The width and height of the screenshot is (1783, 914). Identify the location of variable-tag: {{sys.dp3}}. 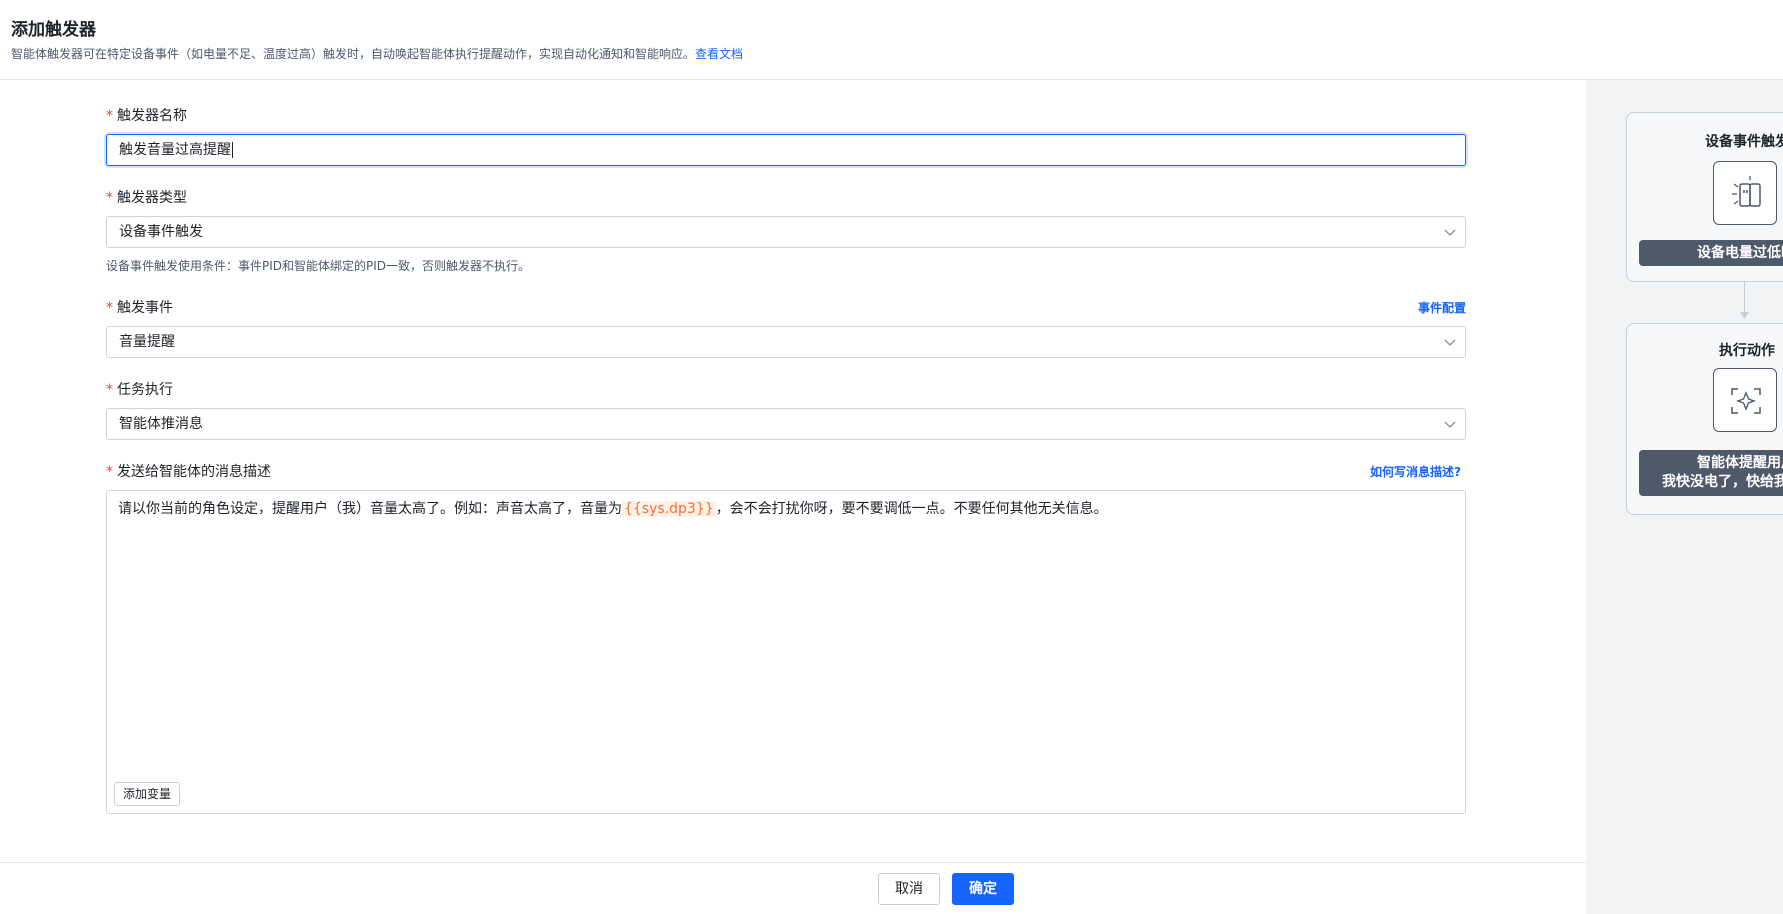
(669, 509).